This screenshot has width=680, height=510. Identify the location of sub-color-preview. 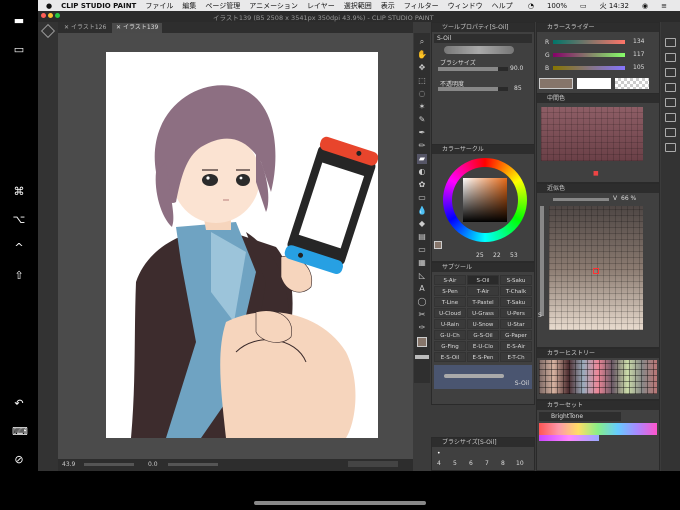
(594, 83).